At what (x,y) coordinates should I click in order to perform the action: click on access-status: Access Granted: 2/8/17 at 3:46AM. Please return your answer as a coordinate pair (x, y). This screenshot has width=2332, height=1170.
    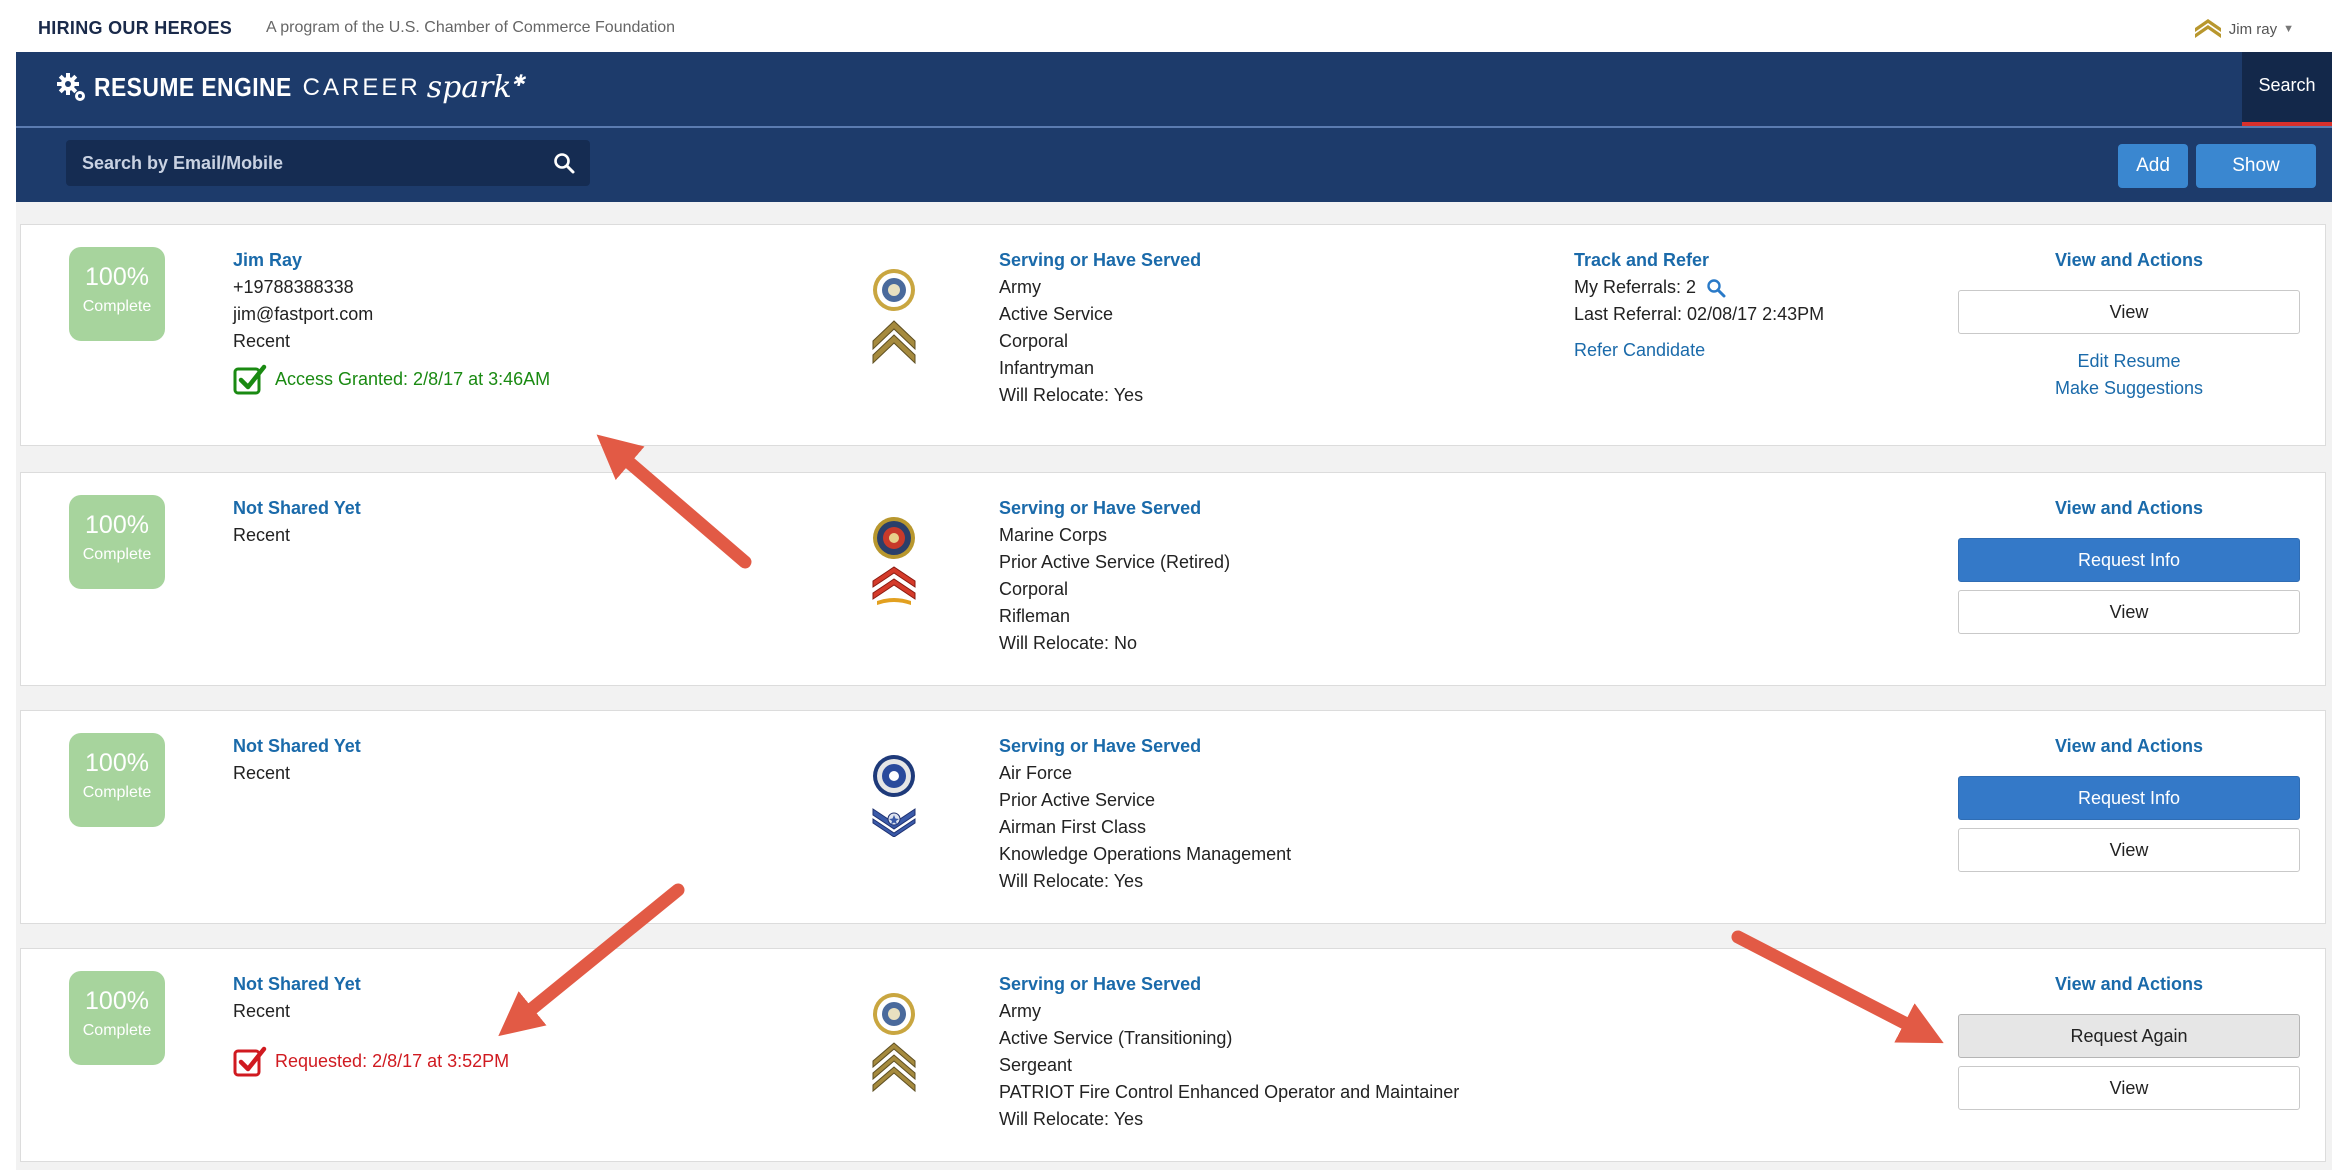
    Looking at the image, I should click on (533, 379).